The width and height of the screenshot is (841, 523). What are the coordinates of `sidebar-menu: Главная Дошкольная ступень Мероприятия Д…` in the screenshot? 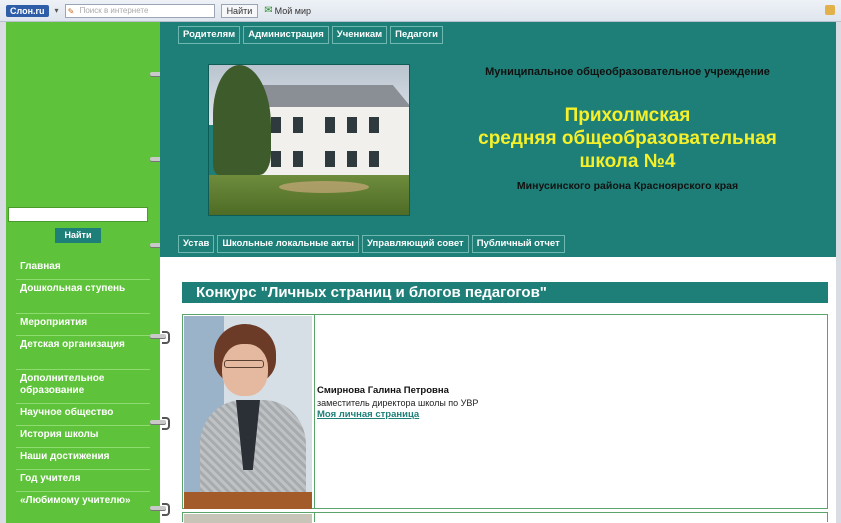 It's located at (83, 390).